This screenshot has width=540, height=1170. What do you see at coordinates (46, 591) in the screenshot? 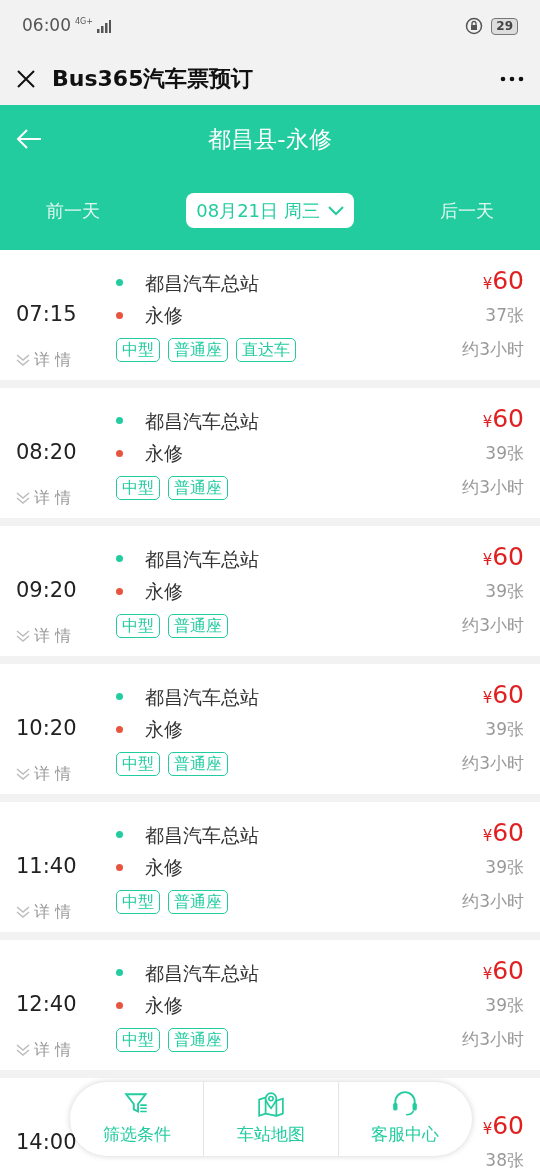
I see `departure-time: 09:20` at bounding box center [46, 591].